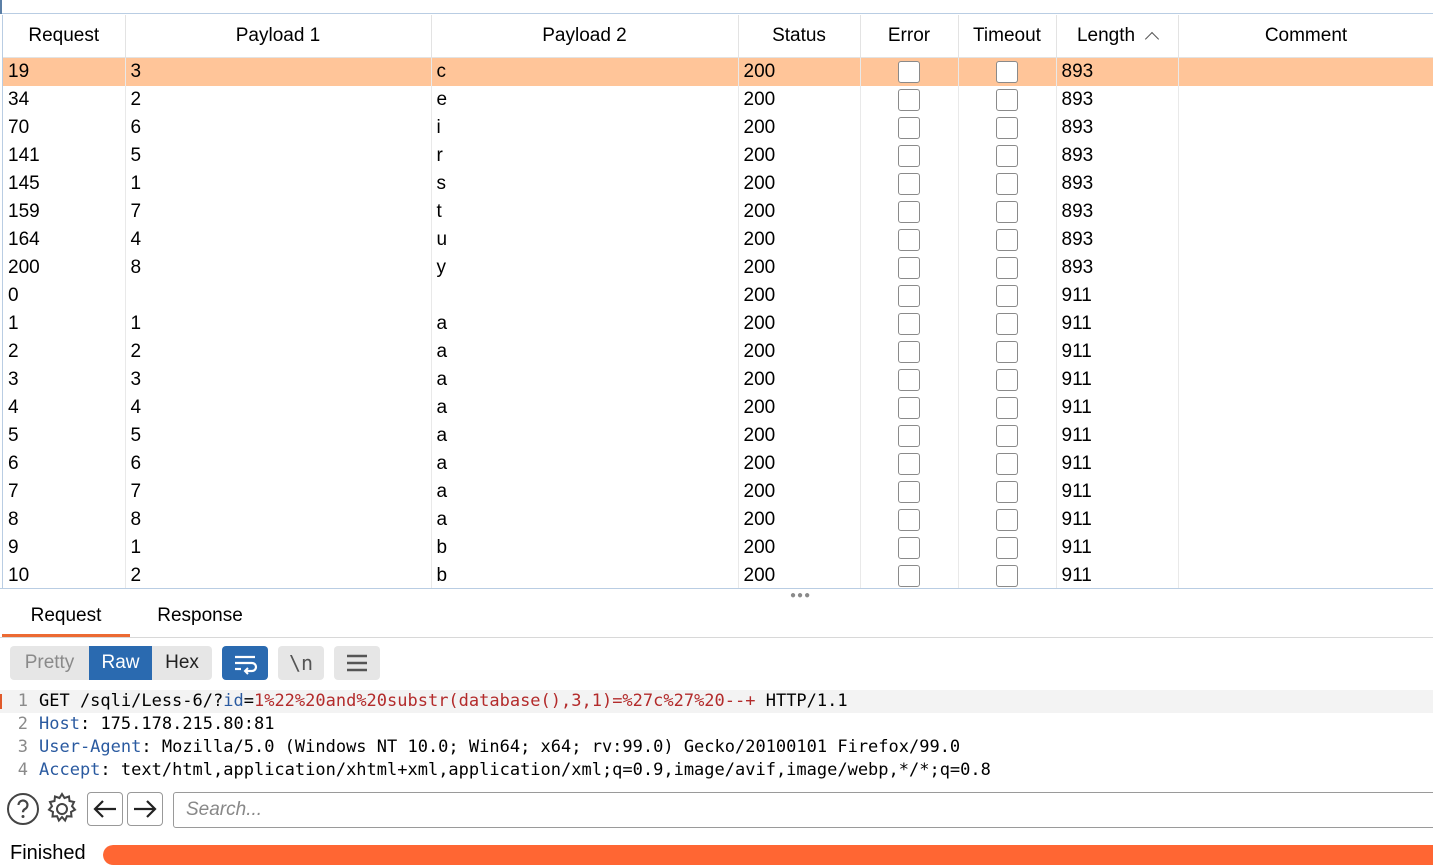 This screenshot has width=1433, height=866. I want to click on col-header-payload1: Payload 1, so click(278, 36).